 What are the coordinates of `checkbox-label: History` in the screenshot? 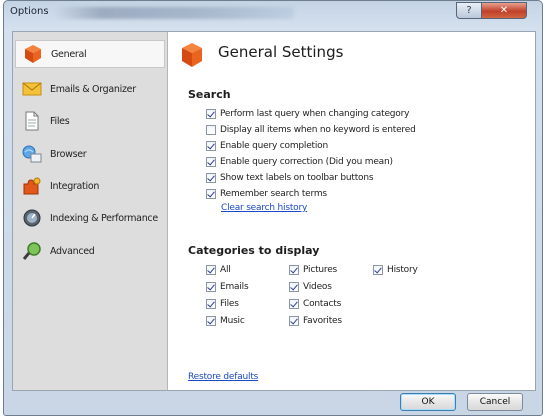 It's located at (402, 270).